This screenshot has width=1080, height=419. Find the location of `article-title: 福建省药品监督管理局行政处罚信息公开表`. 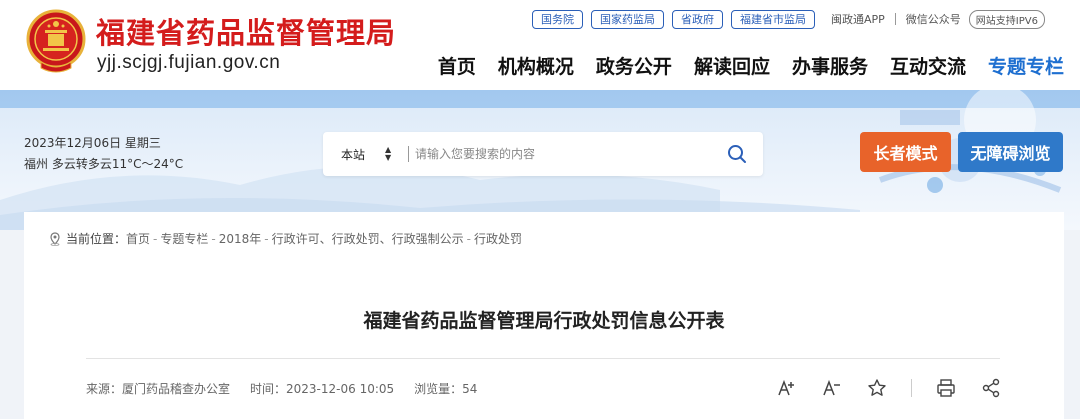

article-title: 福建省药品监督管理局行政处罚信息公开表 is located at coordinates (544, 321).